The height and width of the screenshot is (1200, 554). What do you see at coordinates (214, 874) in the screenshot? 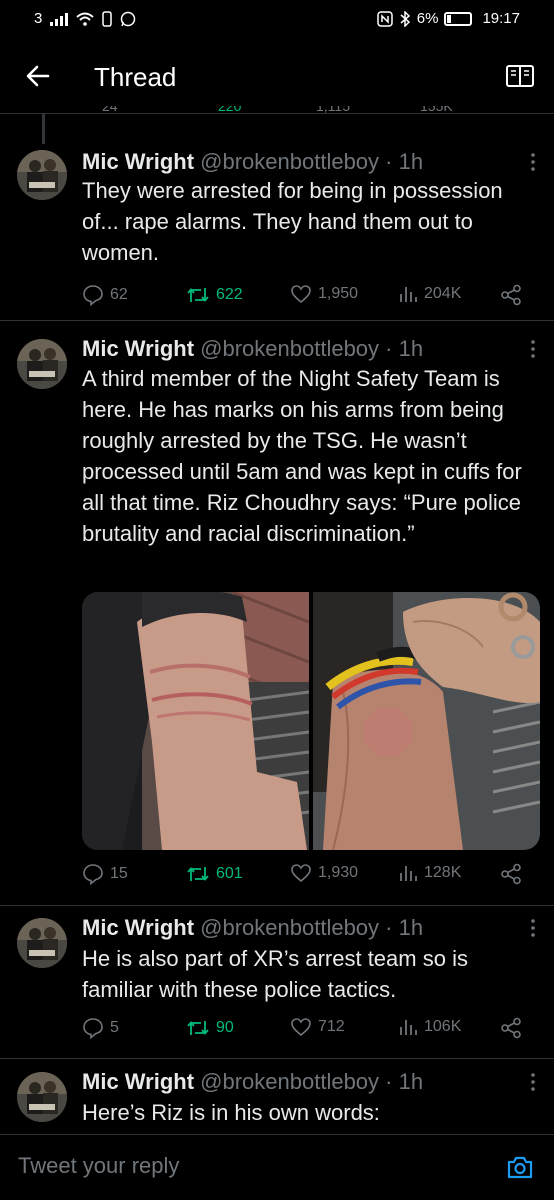
I see `retweet-button: 601` at bounding box center [214, 874].